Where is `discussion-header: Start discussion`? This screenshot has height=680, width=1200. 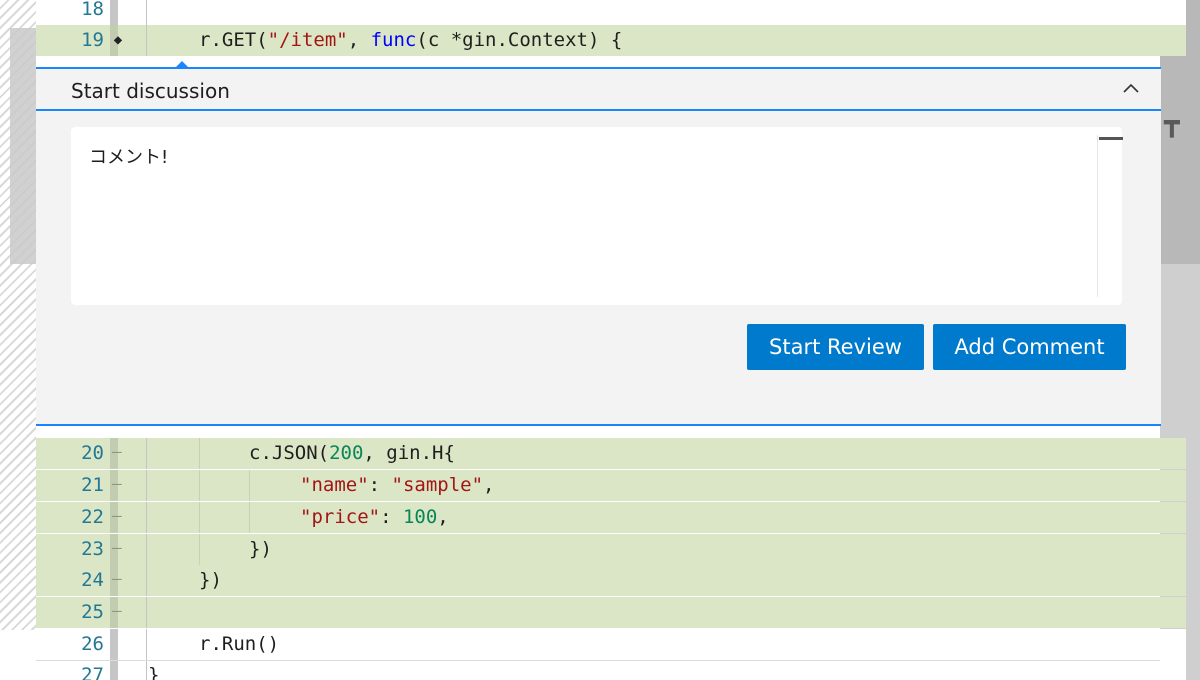
discussion-header: Start discussion is located at coordinates (598, 90).